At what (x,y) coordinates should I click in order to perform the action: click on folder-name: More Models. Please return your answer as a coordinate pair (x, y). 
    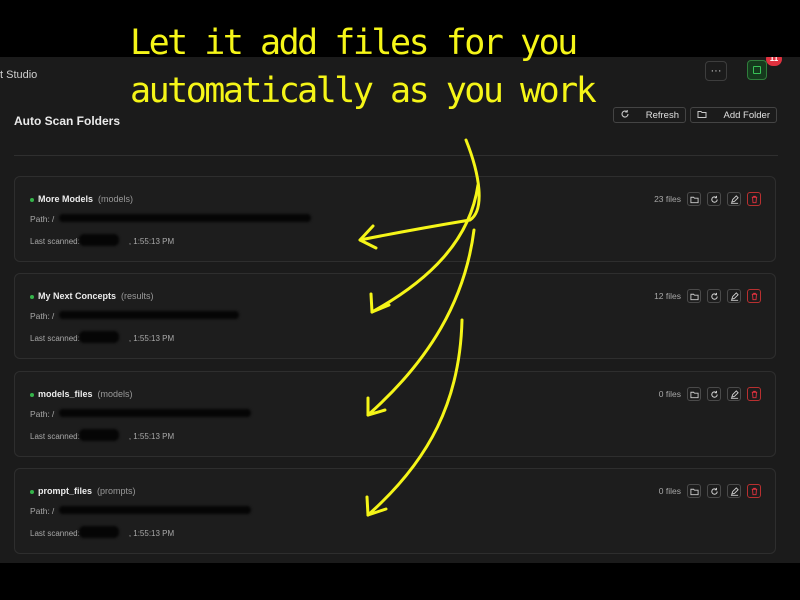
    Looking at the image, I should click on (66, 199).